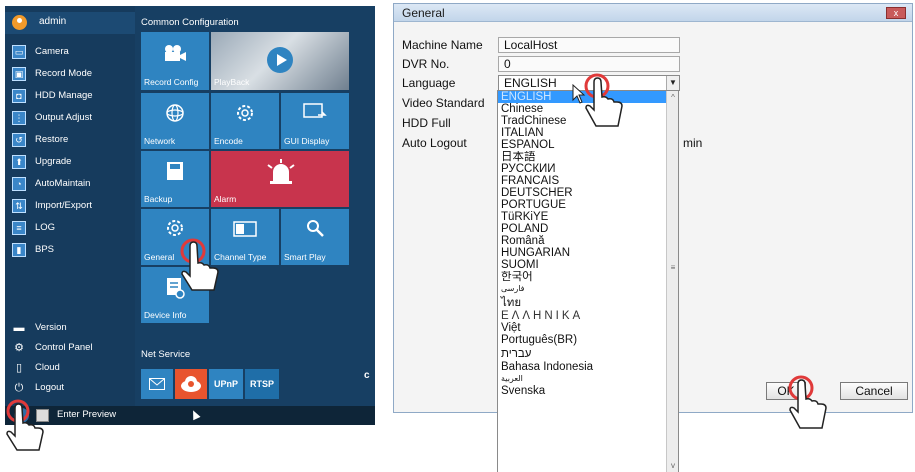 This screenshot has width=915, height=472. I want to click on ftp-button, so click(191, 384).